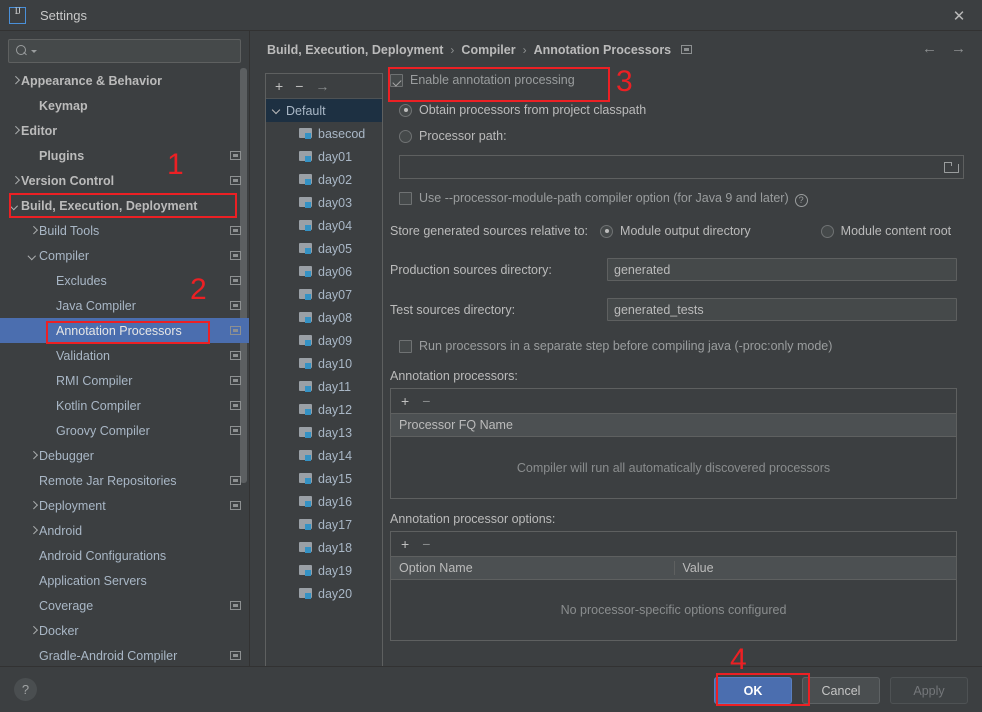  I want to click on breadcrumb-part-2: Annotation Processors, so click(603, 50).